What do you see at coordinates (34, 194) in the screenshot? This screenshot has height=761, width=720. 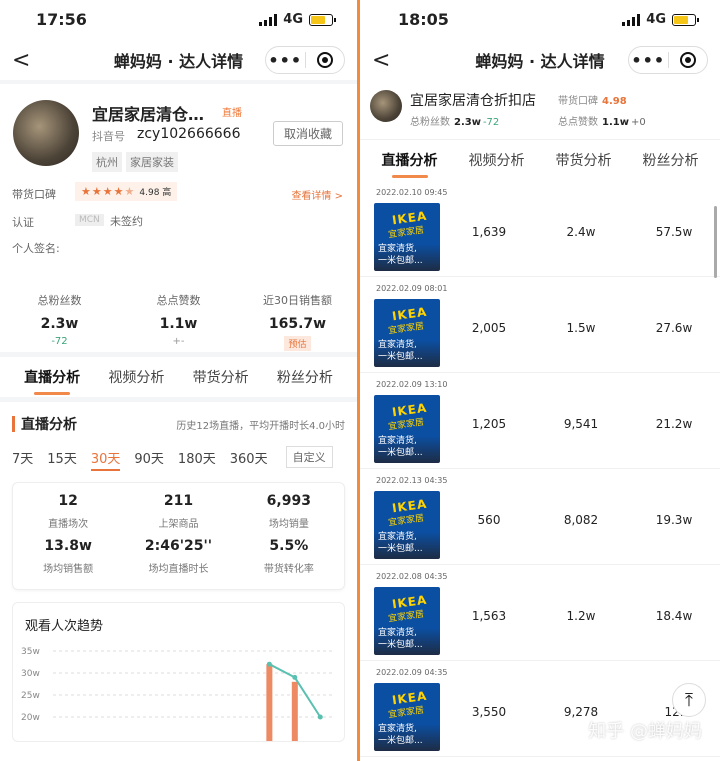 I see `reputation-label: 带货口碑` at bounding box center [34, 194].